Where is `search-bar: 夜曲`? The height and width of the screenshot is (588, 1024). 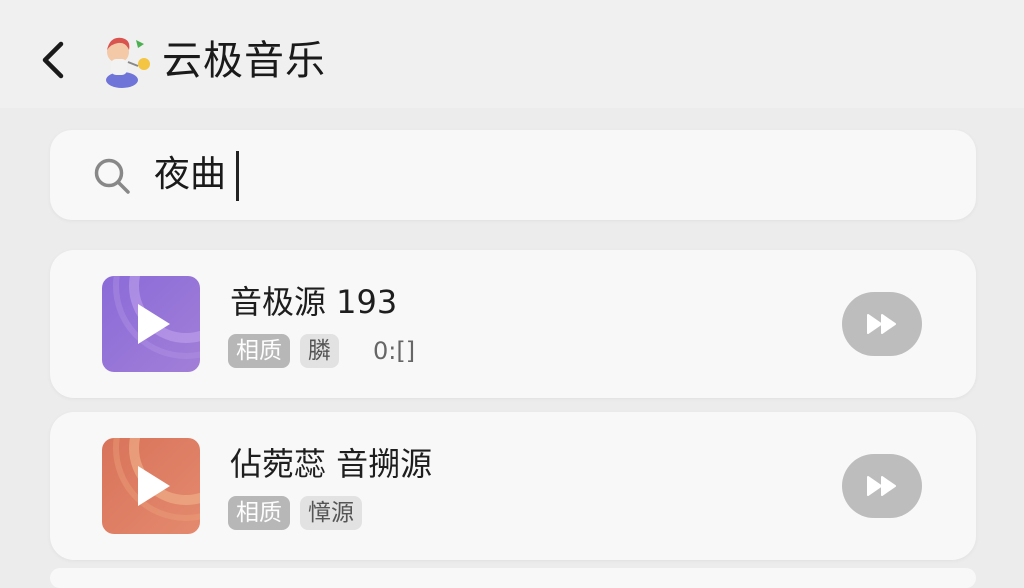
search-bar: 夜曲 is located at coordinates (513, 175).